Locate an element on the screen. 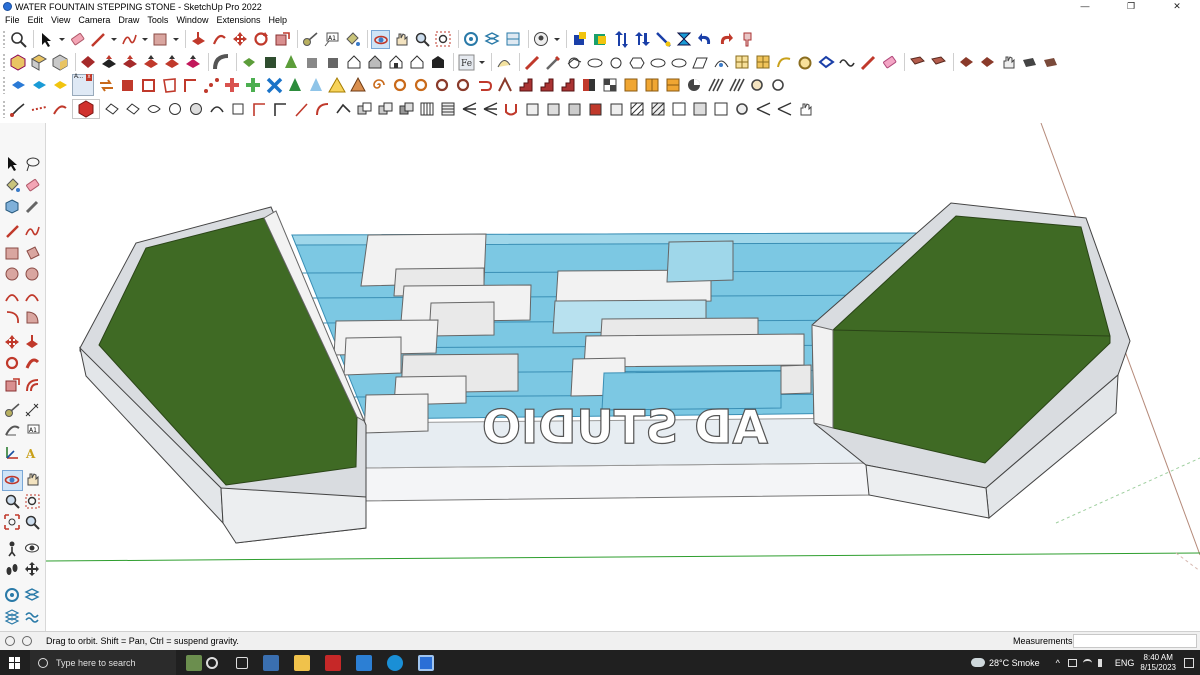  chamfer-icon is located at coordinates (343, 109).